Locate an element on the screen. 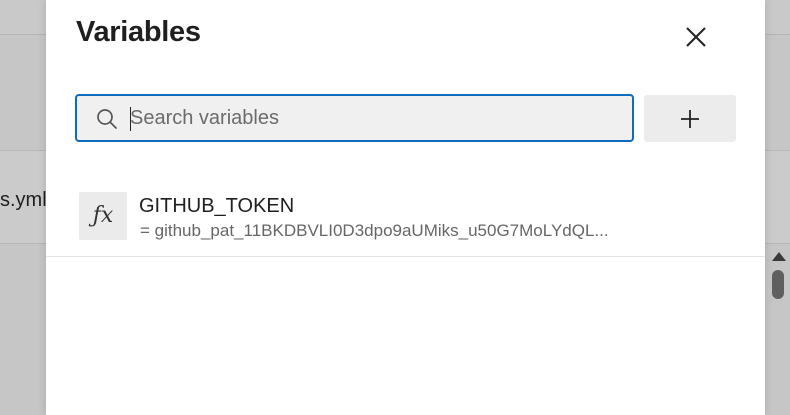 Image resolution: width=790 pixels, height=415 pixels. close-button is located at coordinates (696, 37).